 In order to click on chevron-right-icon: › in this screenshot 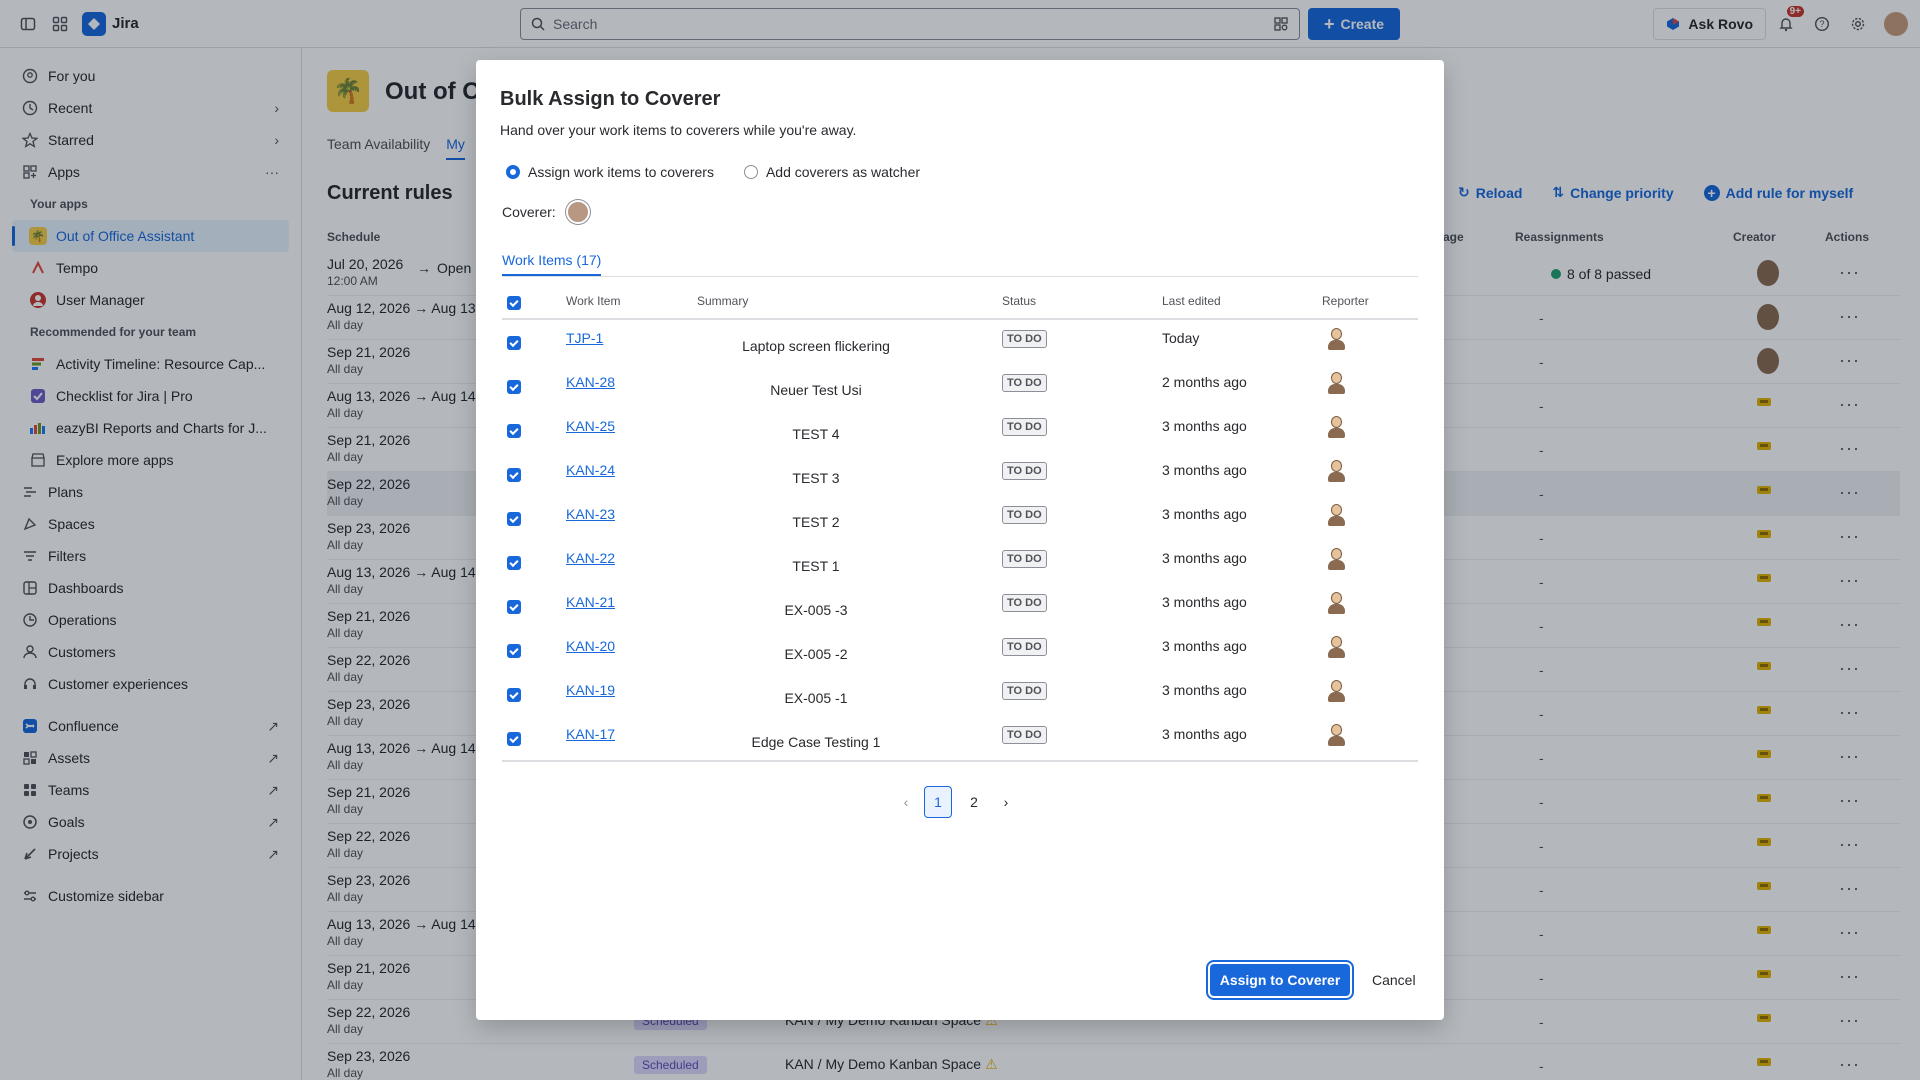, I will do `click(1006, 802)`.